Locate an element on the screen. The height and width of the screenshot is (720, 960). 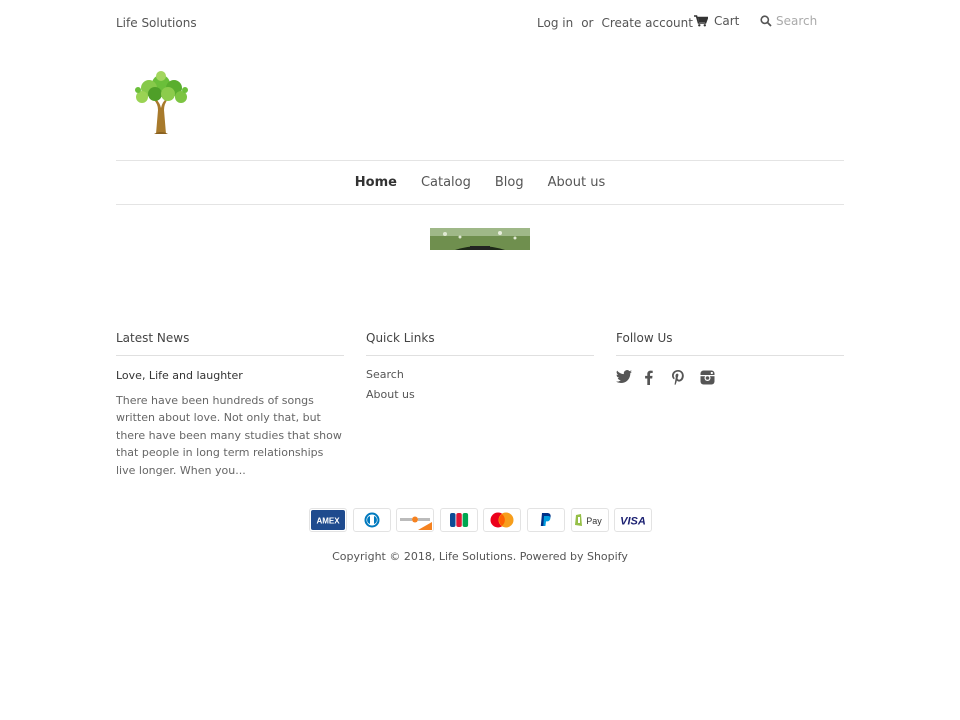
search-input is located at coordinates (811, 21).